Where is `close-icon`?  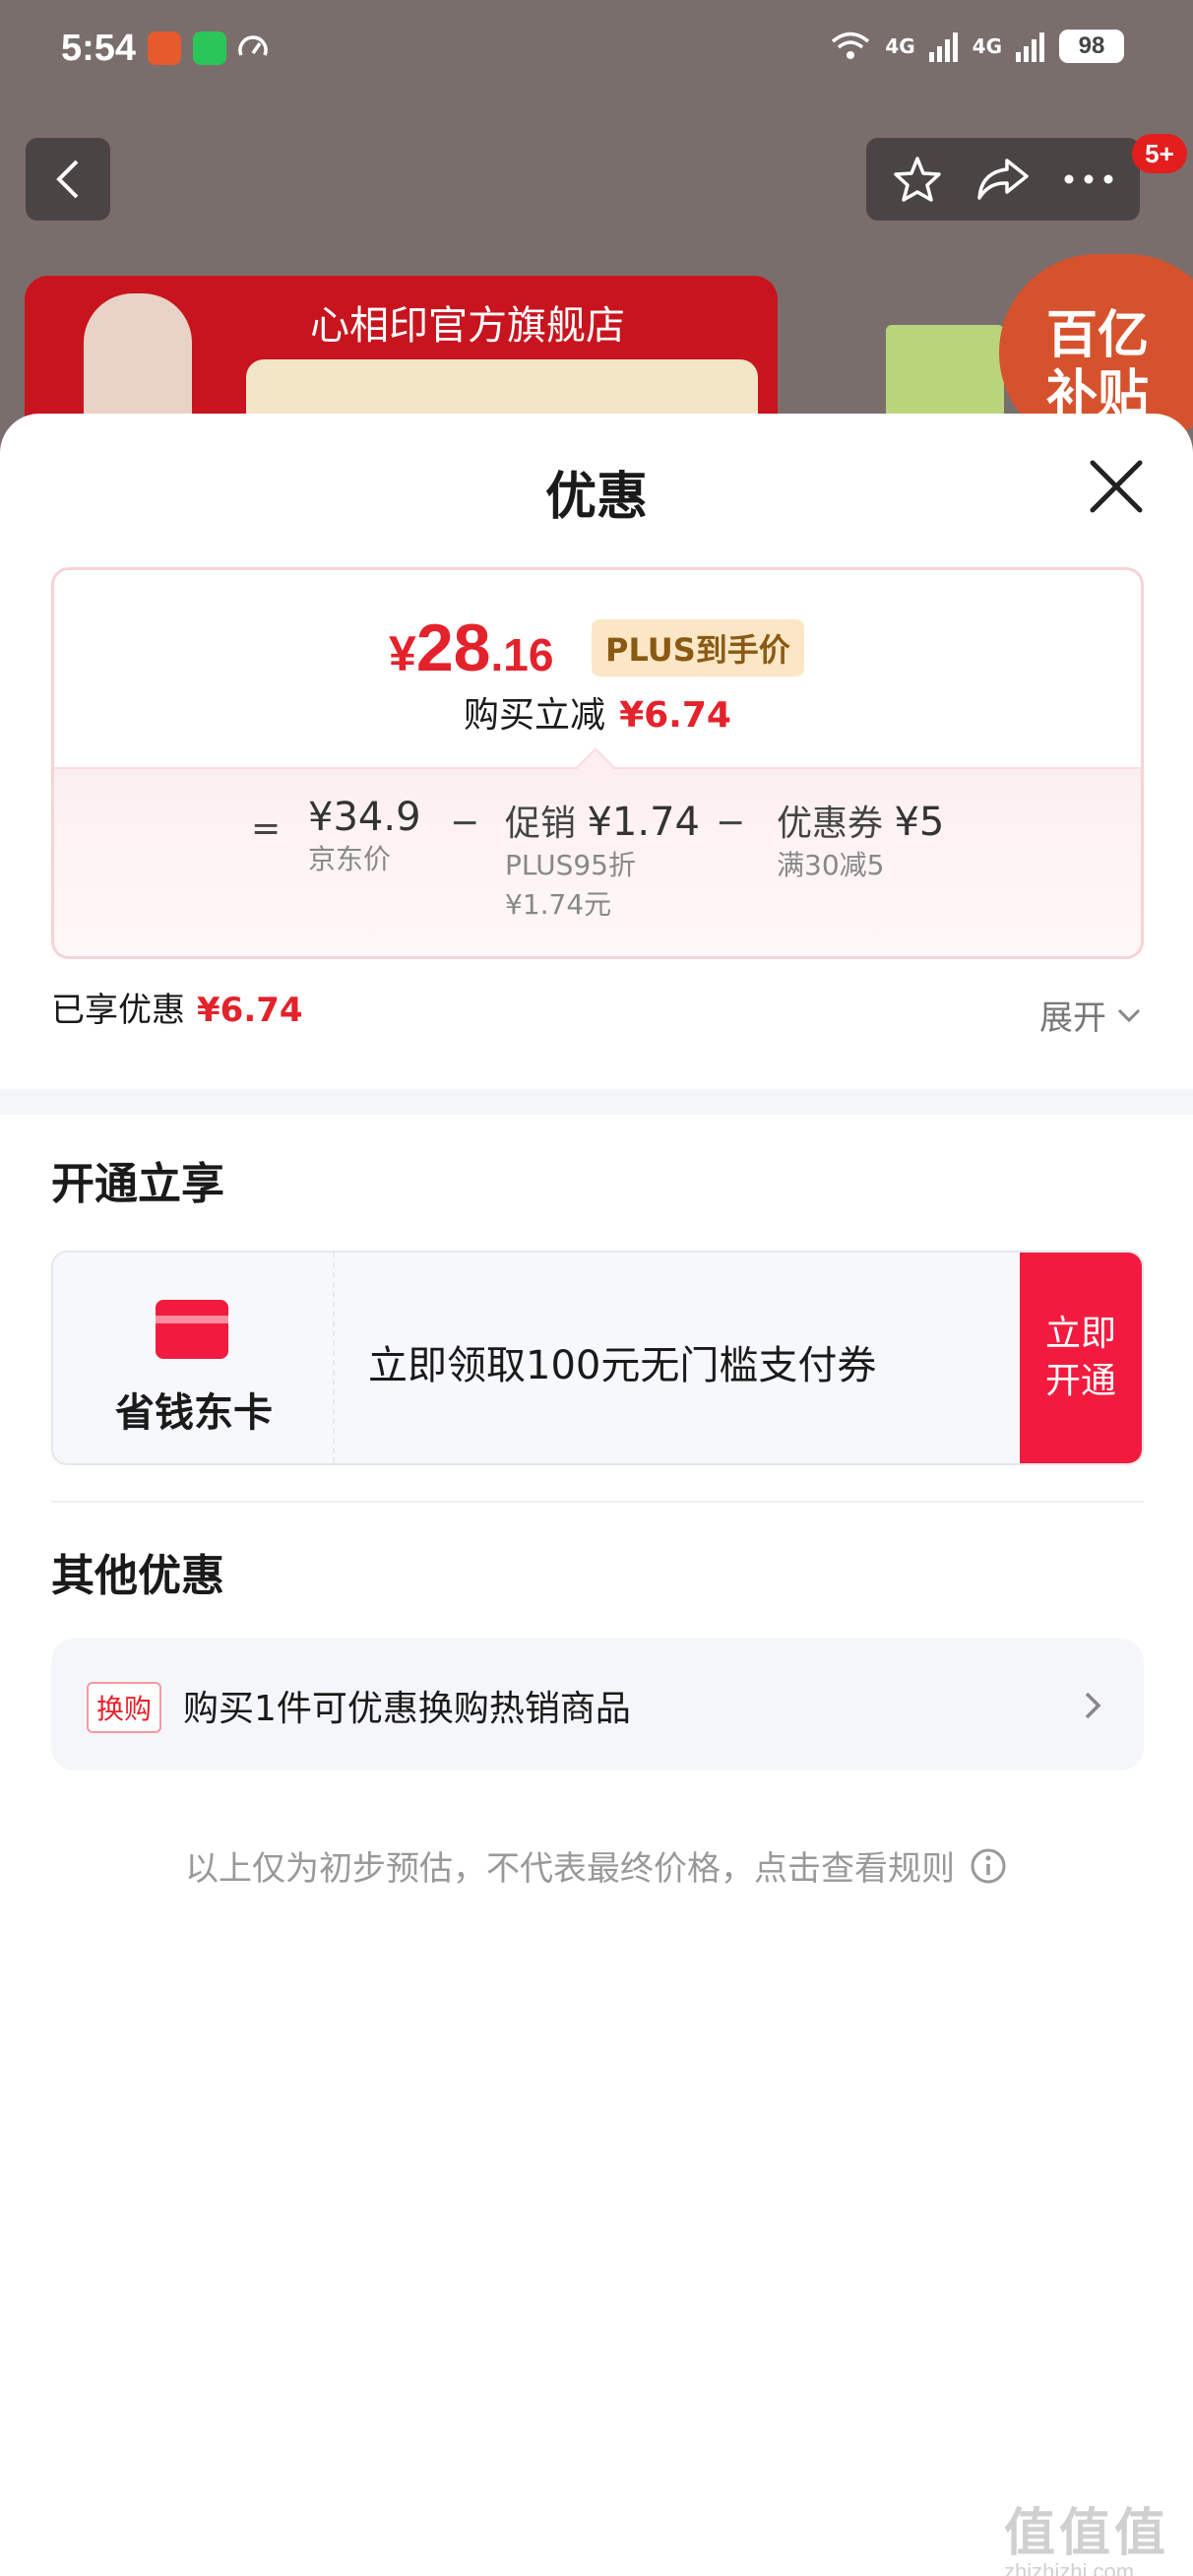 close-icon is located at coordinates (1116, 486).